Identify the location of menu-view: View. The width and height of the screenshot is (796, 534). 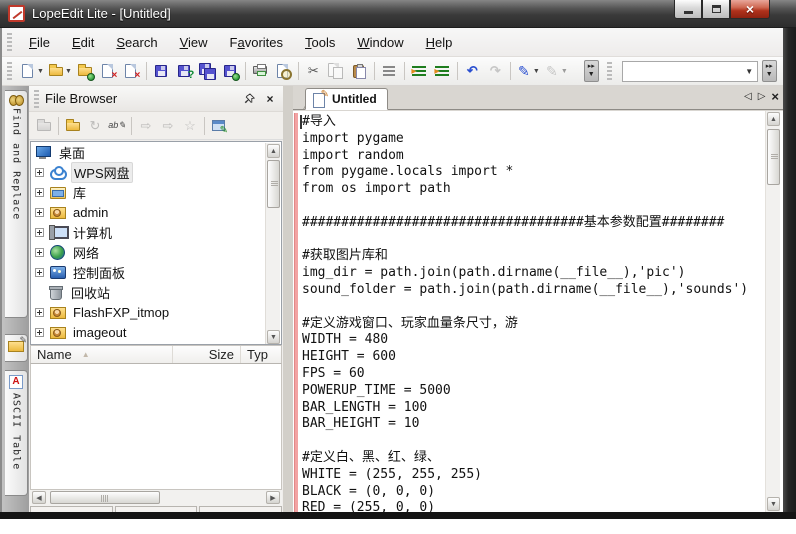
(194, 42).